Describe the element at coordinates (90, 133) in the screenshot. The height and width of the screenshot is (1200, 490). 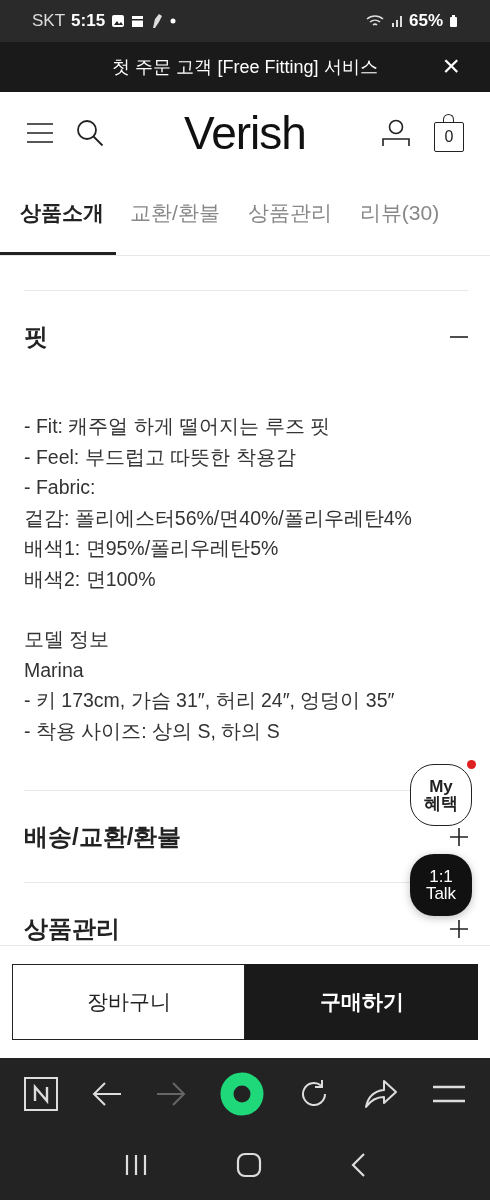
I see `search-icon` at that location.